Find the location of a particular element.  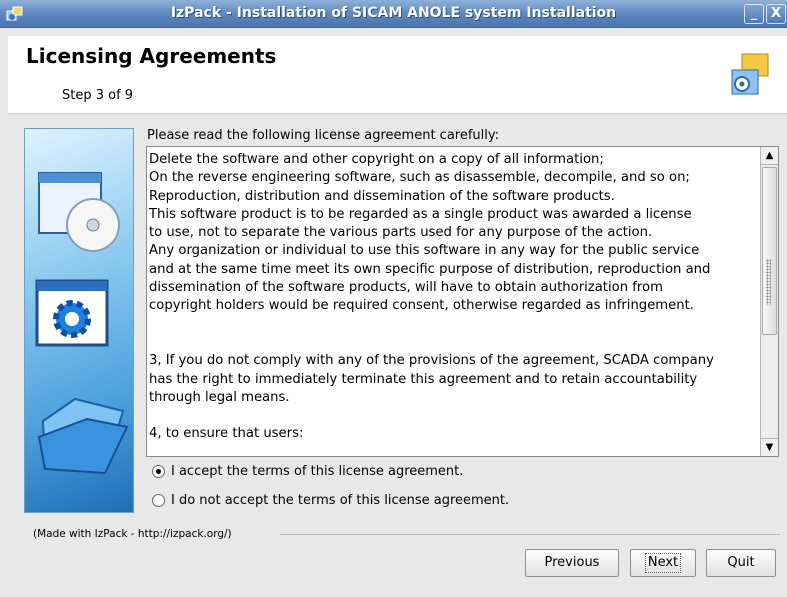

license-scrollbar: ▲ ▼ is located at coordinates (769, 301).